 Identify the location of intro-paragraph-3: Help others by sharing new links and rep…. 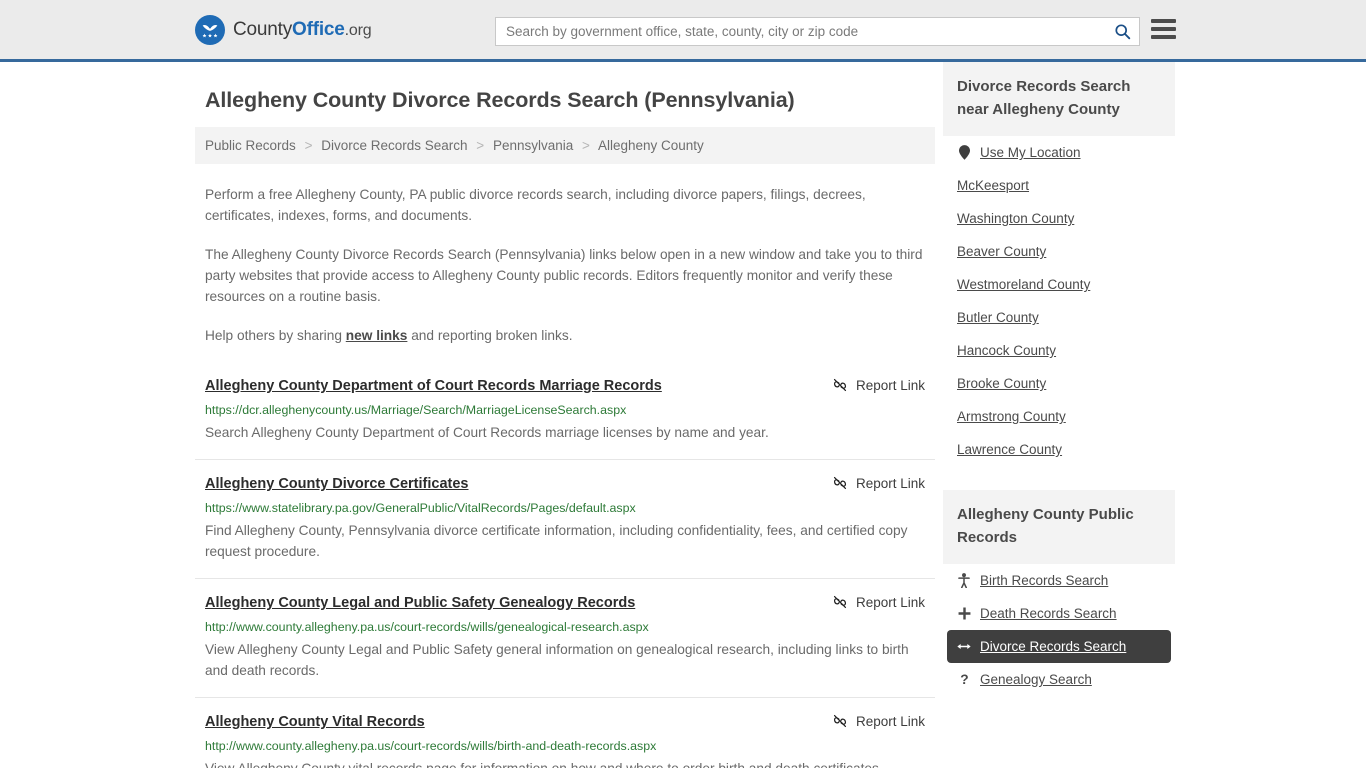
(565, 335).